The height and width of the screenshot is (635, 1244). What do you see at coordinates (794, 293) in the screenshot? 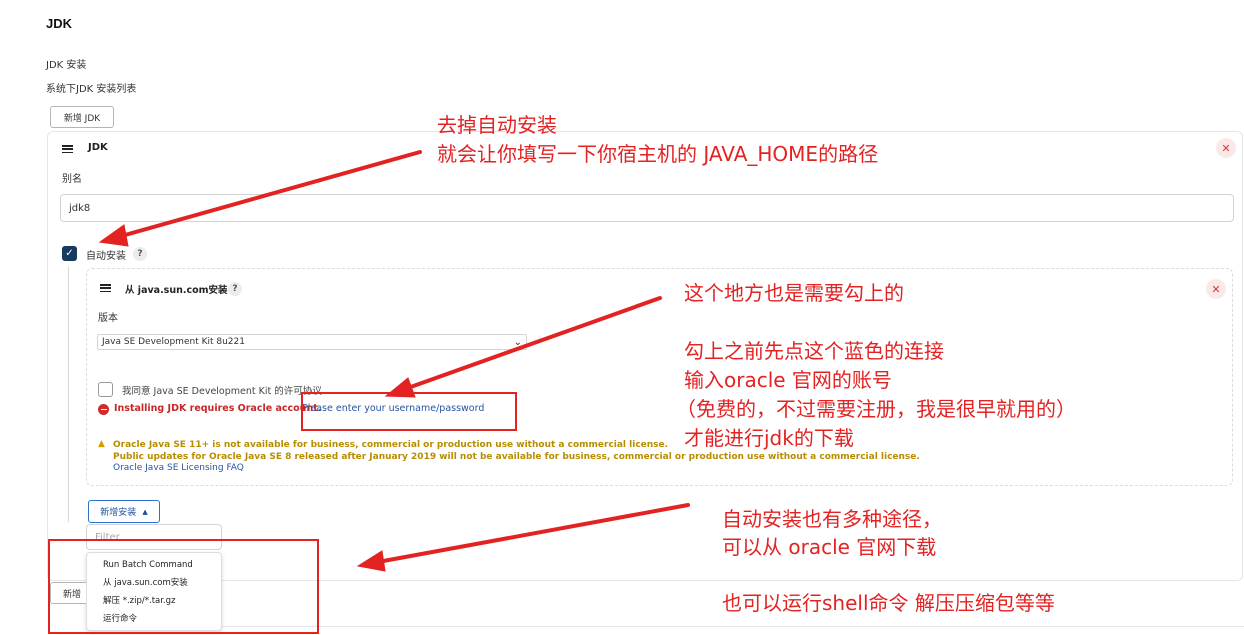
I see `annotation-2-line-1: 这个地方也是需要勾上的` at bounding box center [794, 293].